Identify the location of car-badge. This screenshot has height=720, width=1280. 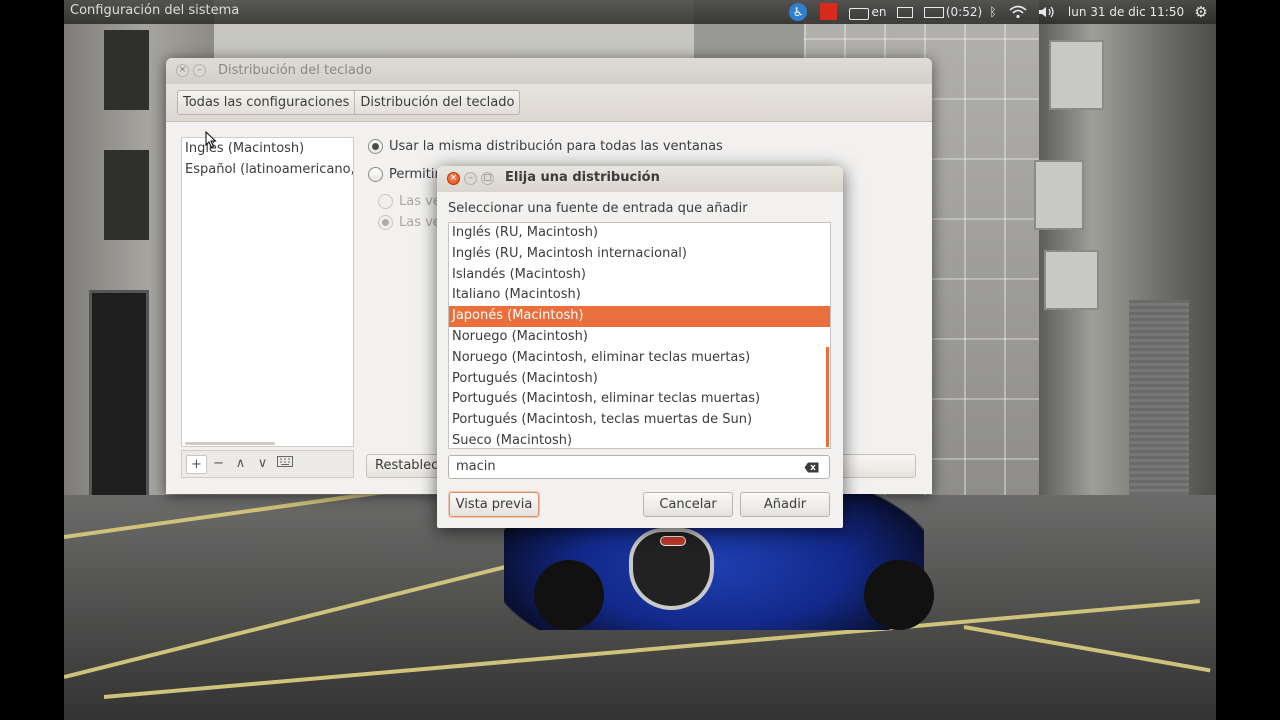
(673, 541).